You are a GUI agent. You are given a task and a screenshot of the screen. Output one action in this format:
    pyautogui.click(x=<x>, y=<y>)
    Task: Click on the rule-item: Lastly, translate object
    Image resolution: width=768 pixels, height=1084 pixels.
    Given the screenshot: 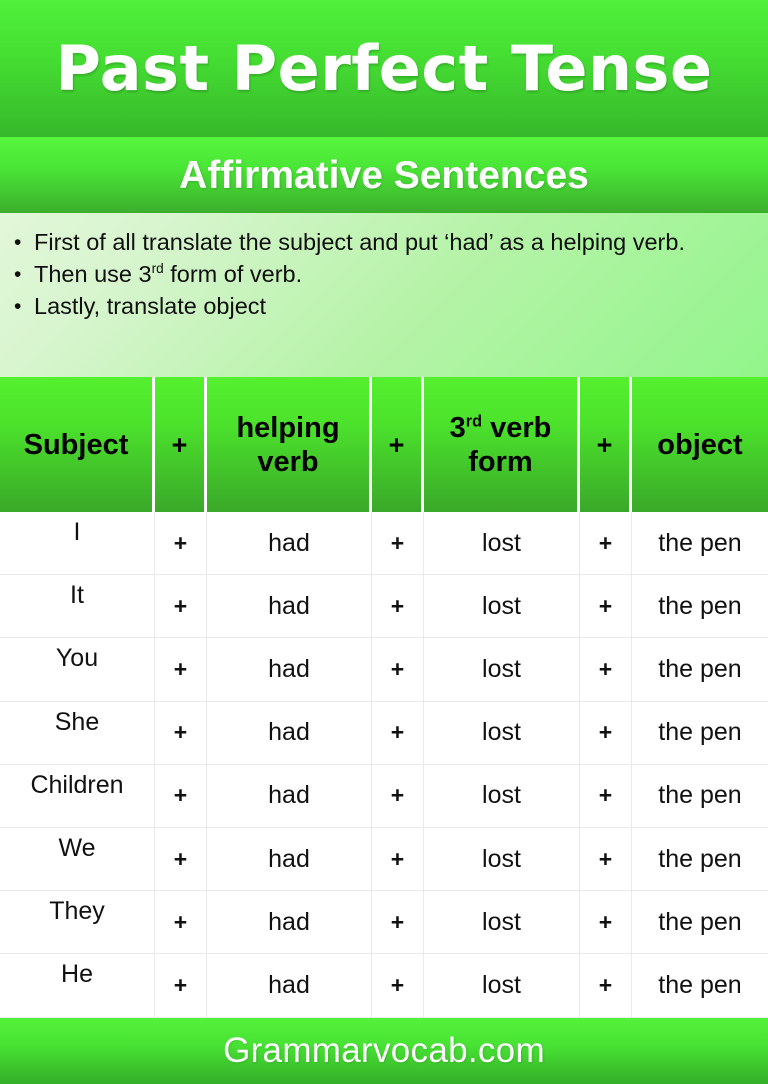 What is the action you would take?
    pyautogui.click(x=383, y=306)
    